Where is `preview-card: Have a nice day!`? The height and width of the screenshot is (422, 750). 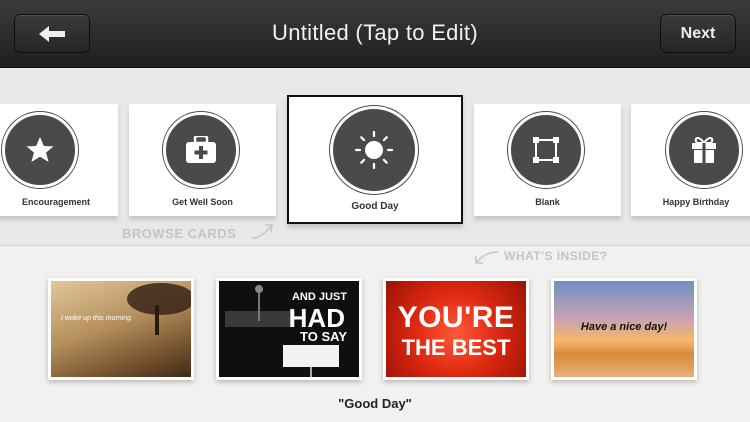 preview-card: Have a nice day! is located at coordinates (624, 329).